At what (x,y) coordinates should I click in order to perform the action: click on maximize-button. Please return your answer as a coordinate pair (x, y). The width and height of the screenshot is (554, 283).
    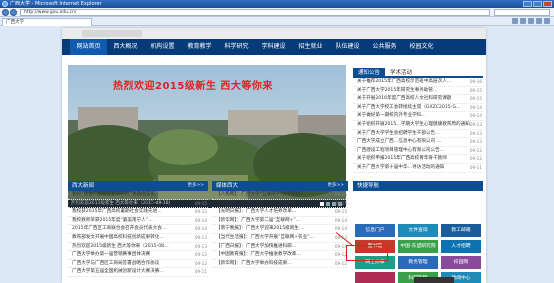
    Looking at the image, I should click on (537, 4).